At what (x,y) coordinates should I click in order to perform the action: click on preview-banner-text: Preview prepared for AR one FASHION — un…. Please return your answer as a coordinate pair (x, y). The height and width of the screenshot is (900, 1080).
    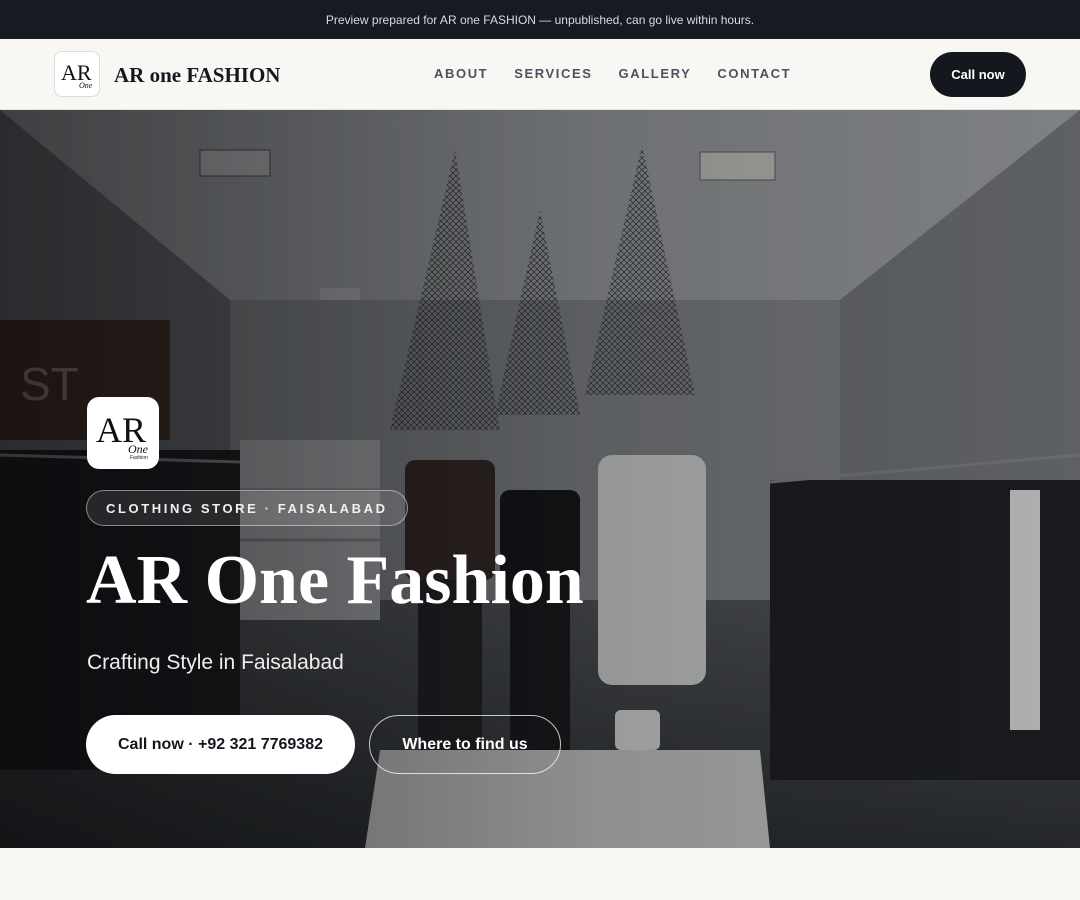
    Looking at the image, I should click on (540, 19).